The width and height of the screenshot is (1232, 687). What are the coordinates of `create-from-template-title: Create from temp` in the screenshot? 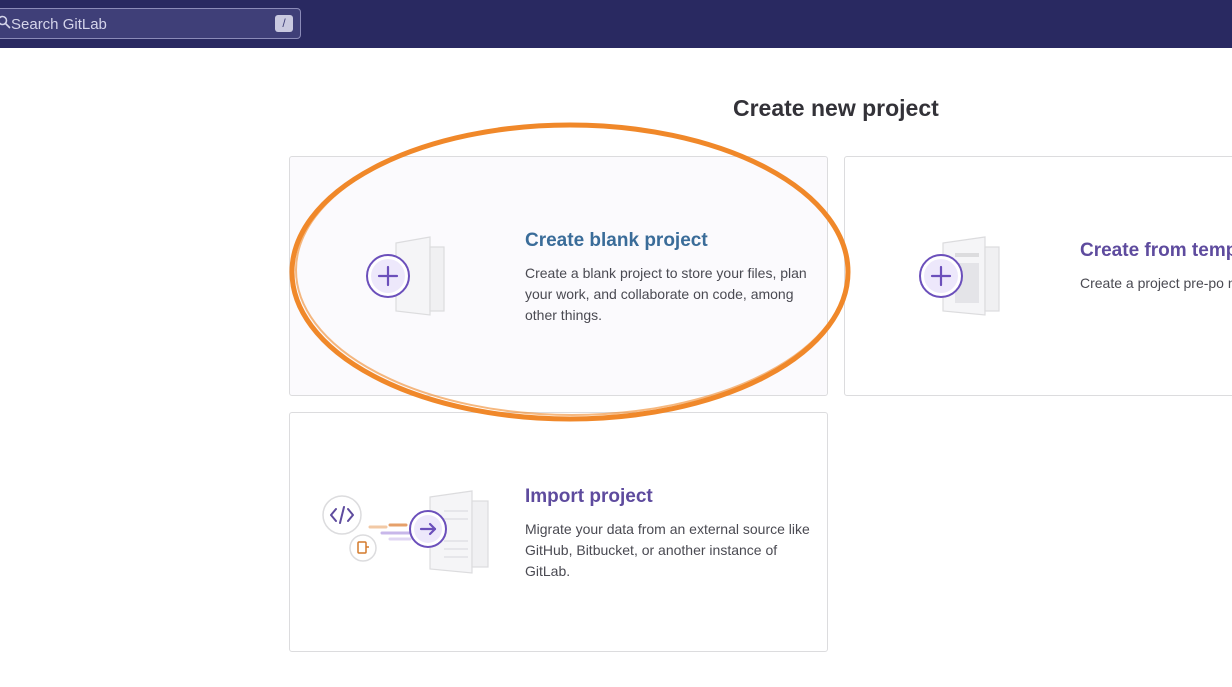 It's located at (1156, 251).